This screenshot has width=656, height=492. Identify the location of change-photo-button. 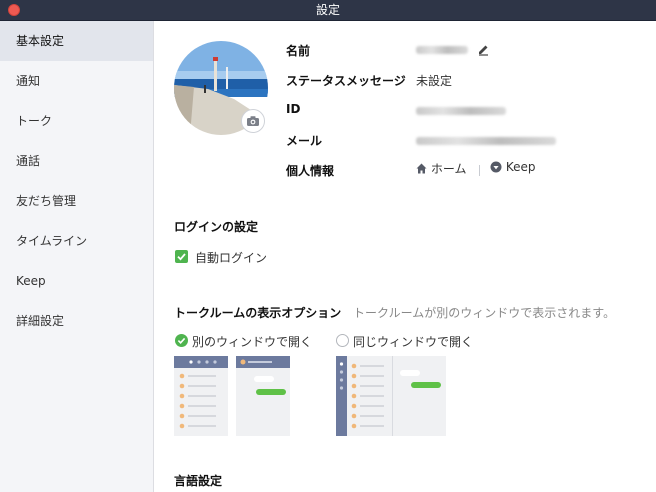
(253, 121).